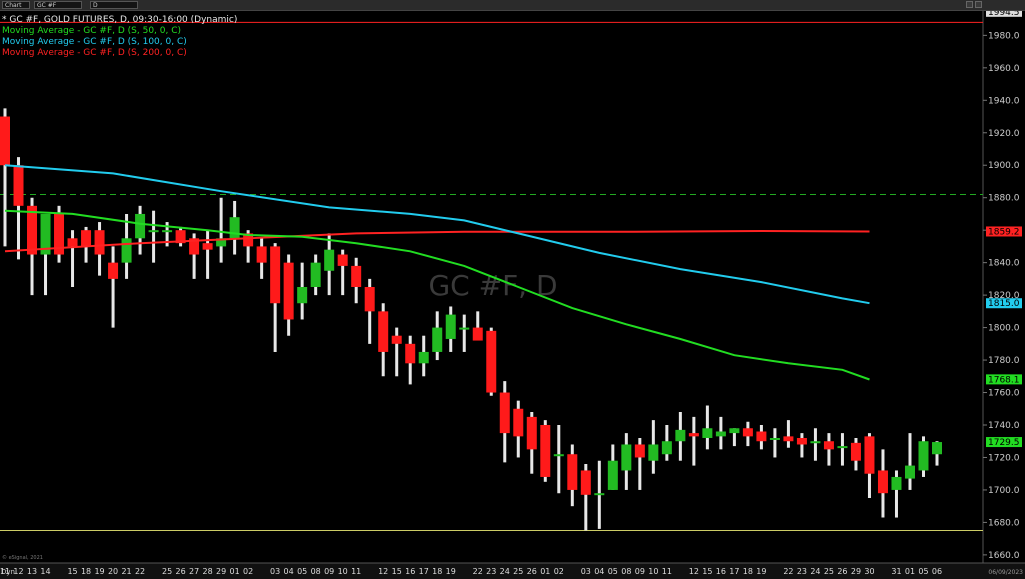 The height and width of the screenshot is (579, 1025). Describe the element at coordinates (937, 571) in the screenshot. I see `time-tick-label: 06` at that location.